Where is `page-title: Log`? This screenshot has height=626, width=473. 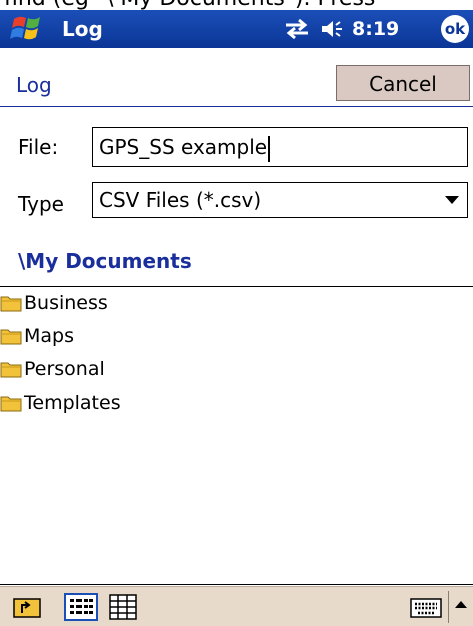 page-title: Log is located at coordinates (34, 85).